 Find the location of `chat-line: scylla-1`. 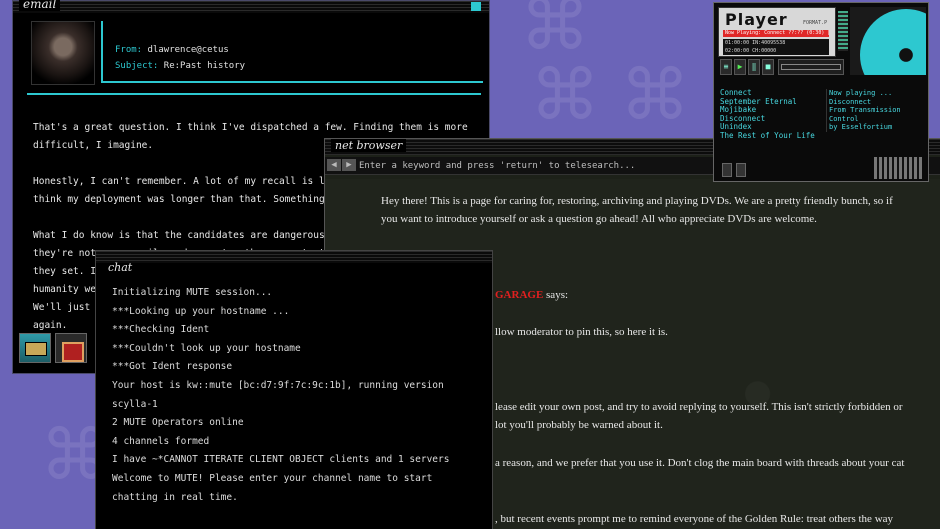

chat-line: scylla-1 is located at coordinates (135, 404).